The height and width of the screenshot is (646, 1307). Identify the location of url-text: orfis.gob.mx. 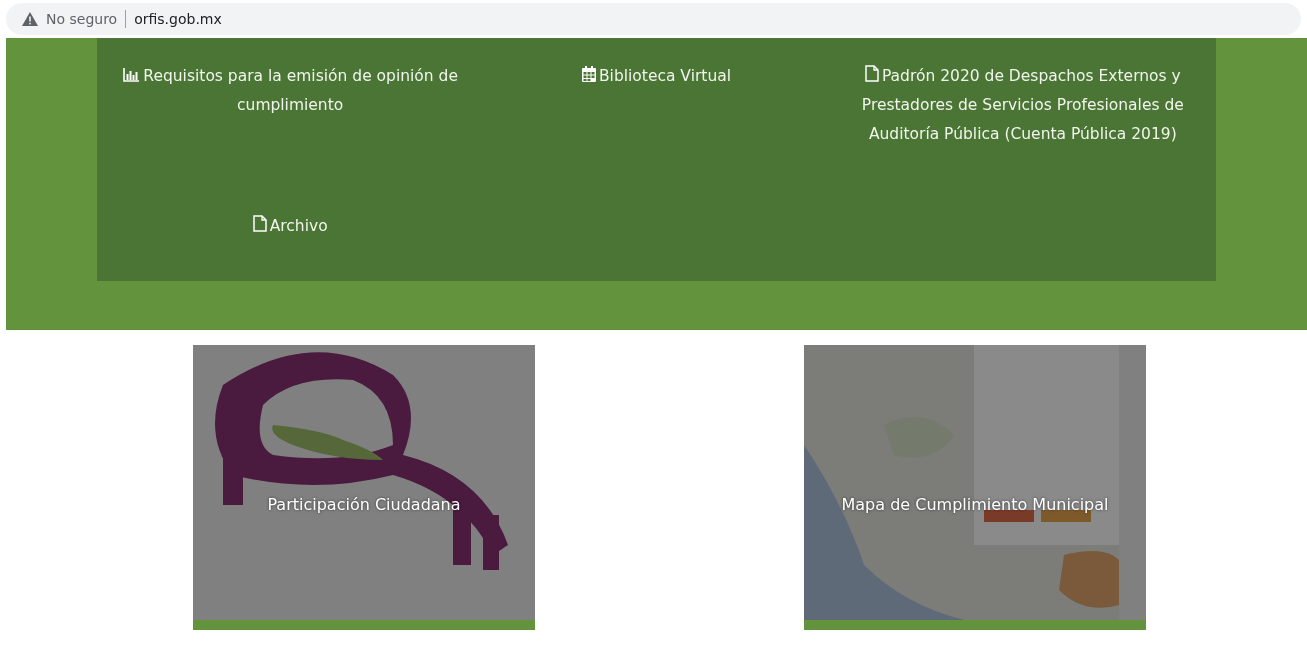
(178, 18).